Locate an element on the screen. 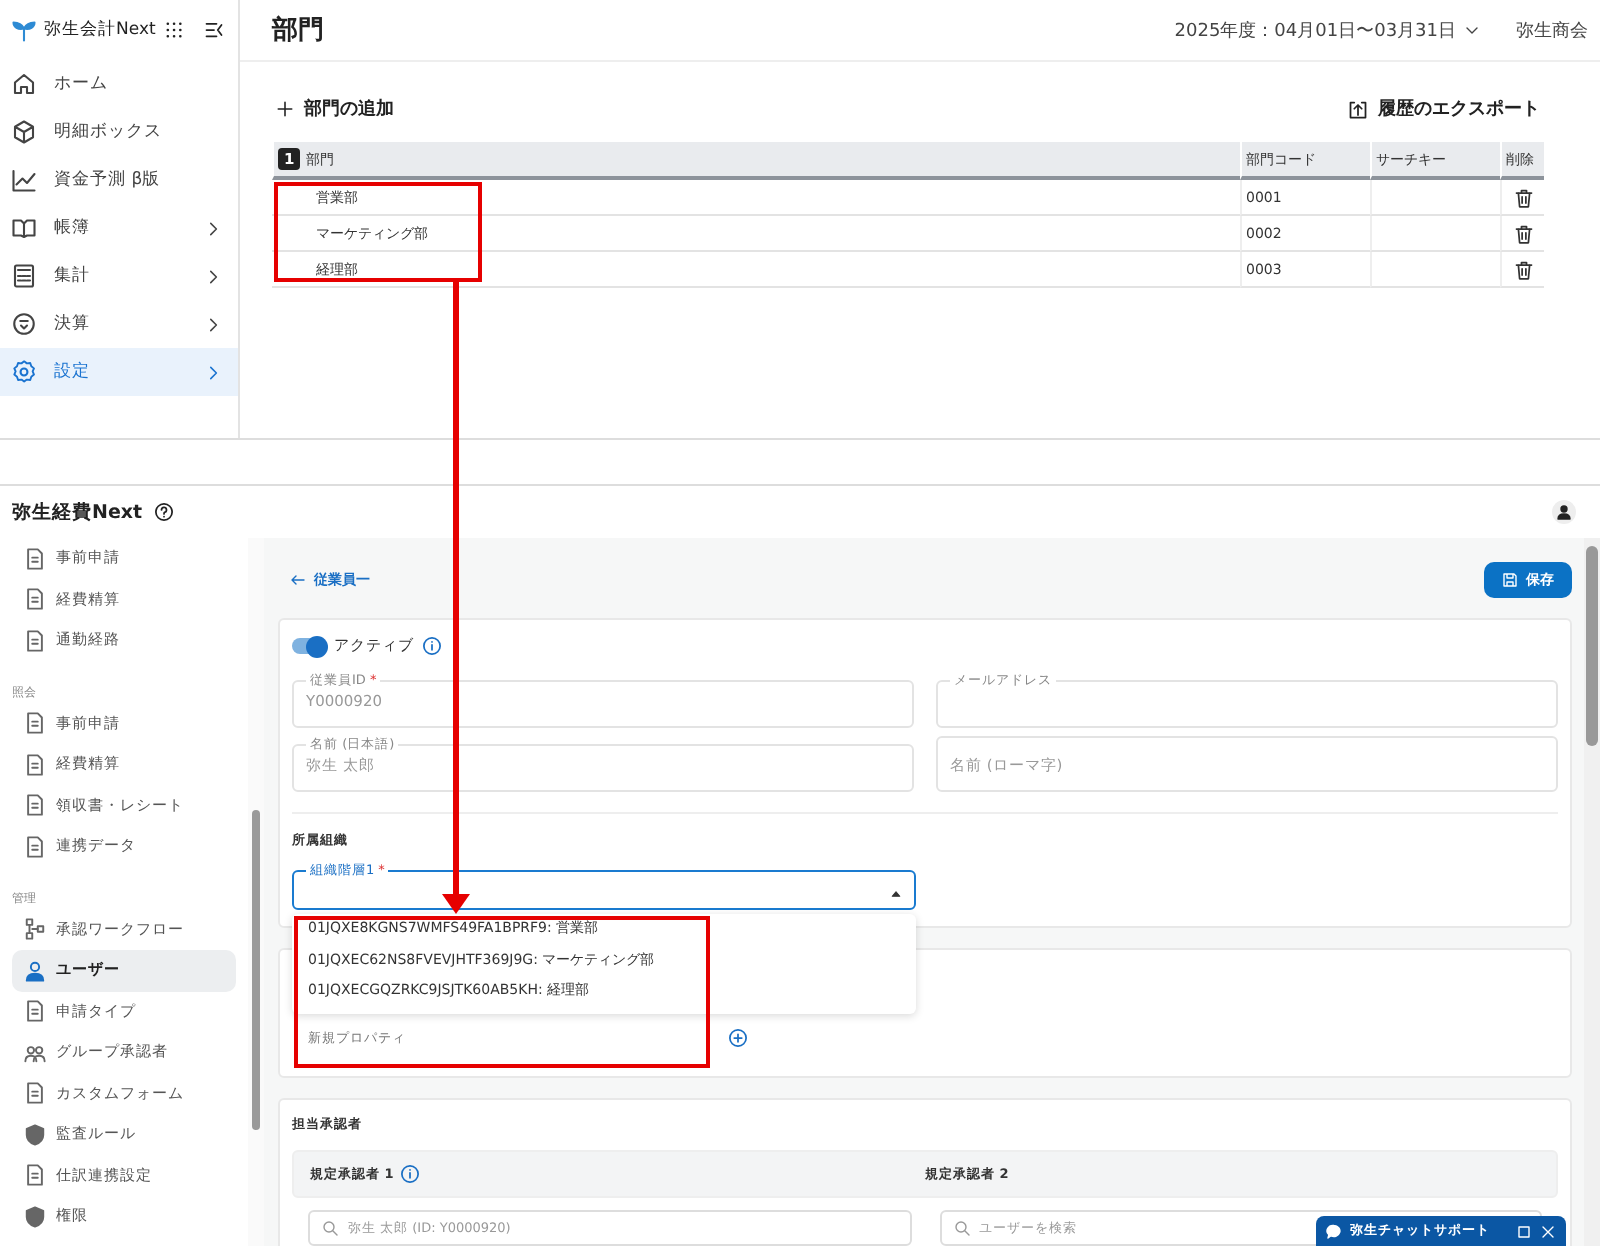 This screenshot has height=1246, width=1600. page-title: 部門 is located at coordinates (299, 30).